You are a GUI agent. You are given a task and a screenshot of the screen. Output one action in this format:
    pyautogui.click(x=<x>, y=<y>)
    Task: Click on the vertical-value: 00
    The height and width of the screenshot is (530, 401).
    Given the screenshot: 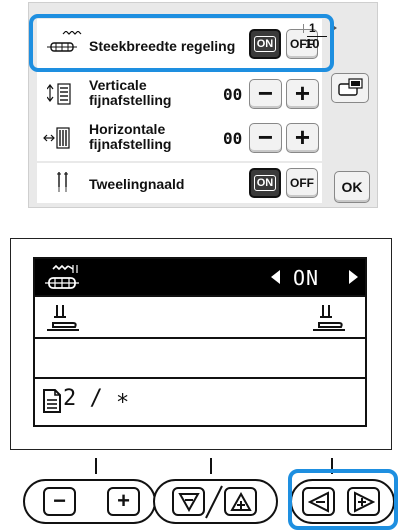 What is the action you would take?
    pyautogui.click(x=233, y=94)
    